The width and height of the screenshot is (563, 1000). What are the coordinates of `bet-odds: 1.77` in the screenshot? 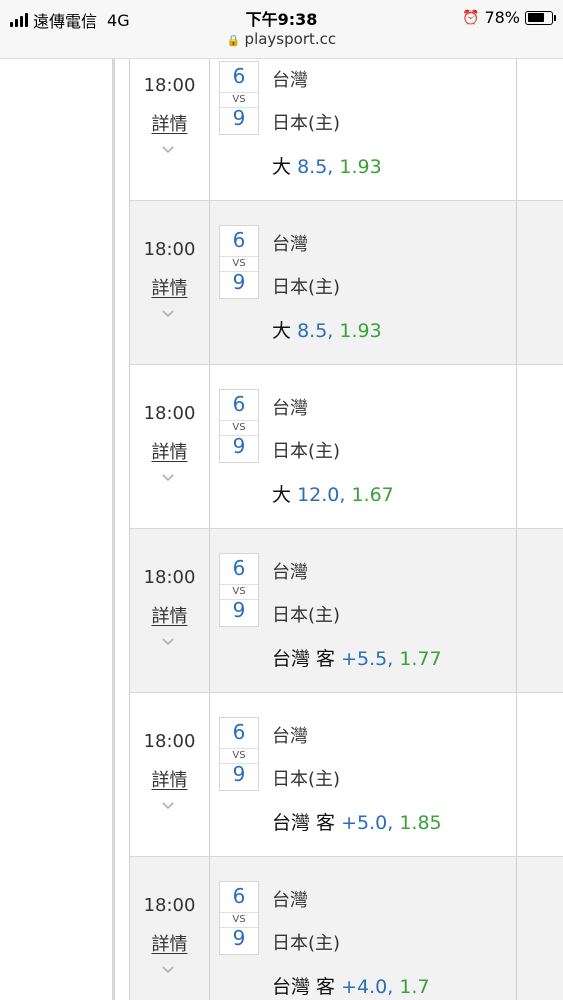 It's located at (420, 659).